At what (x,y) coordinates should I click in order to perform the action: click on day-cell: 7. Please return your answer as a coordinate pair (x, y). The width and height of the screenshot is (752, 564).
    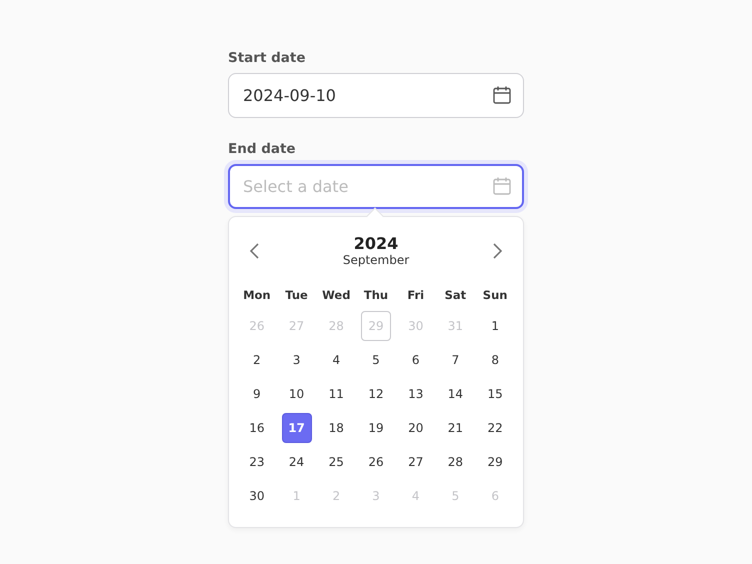
    Looking at the image, I should click on (455, 360).